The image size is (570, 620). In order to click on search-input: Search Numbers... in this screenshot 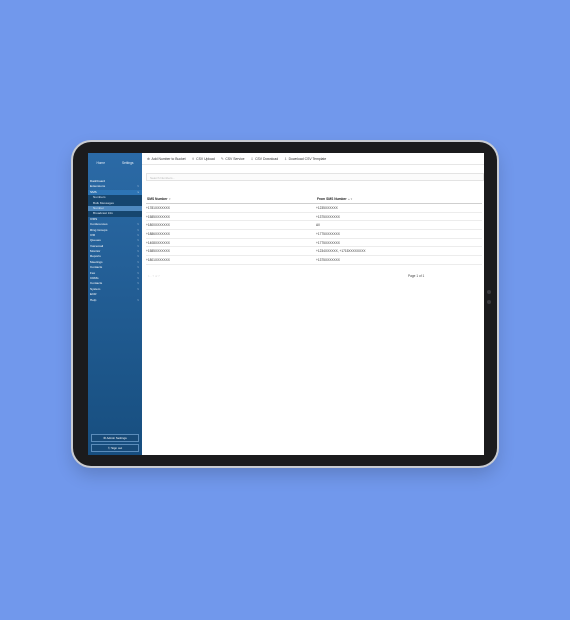, I will do `click(315, 177)`.